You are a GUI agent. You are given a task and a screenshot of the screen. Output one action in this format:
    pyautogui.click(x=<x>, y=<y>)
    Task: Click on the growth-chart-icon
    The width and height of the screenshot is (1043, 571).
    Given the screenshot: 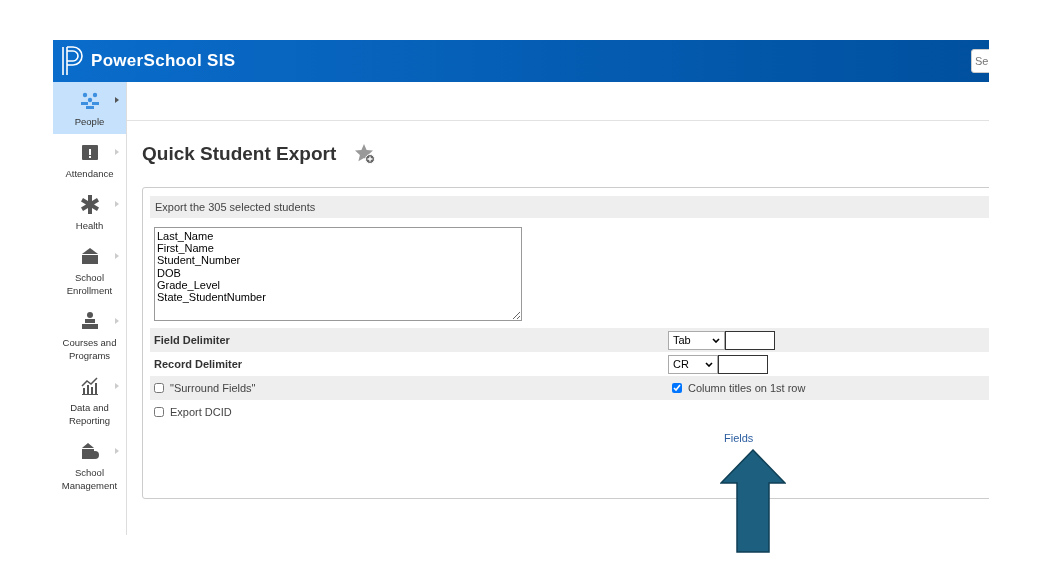 What is the action you would take?
    pyautogui.click(x=89, y=386)
    